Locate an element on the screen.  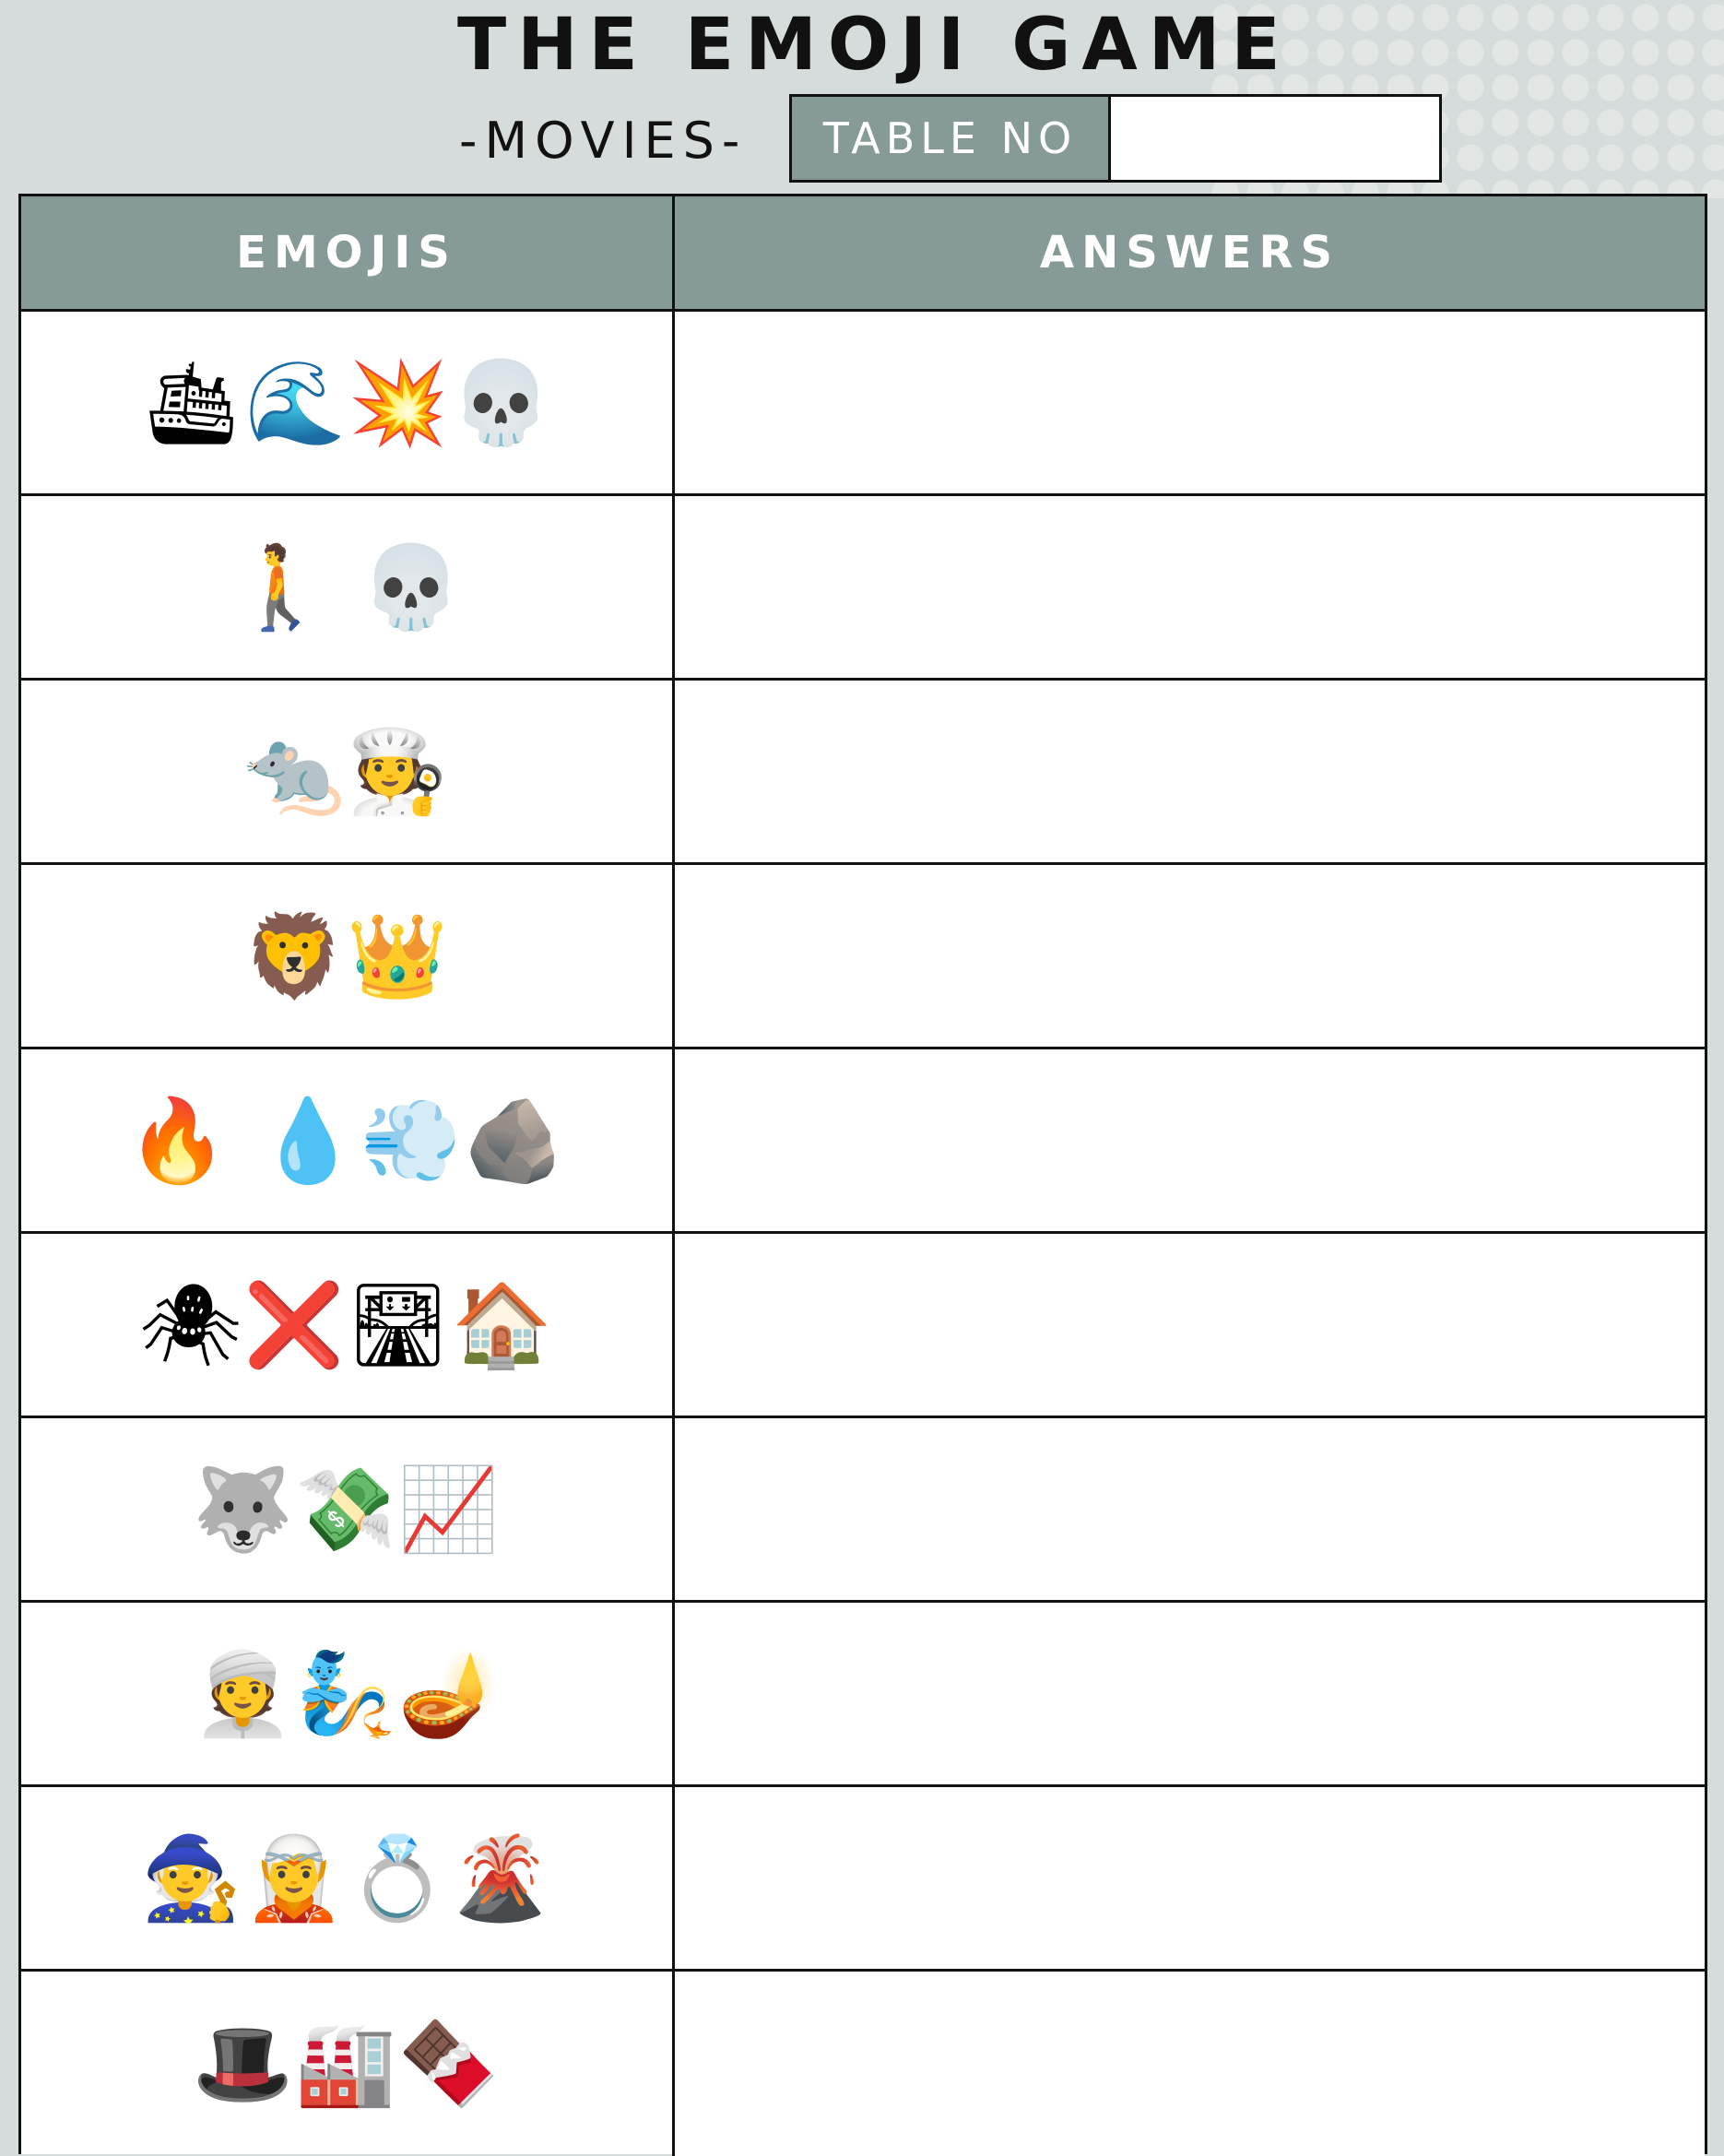
answers-column-header: ANSWERS is located at coordinates (1189, 253).